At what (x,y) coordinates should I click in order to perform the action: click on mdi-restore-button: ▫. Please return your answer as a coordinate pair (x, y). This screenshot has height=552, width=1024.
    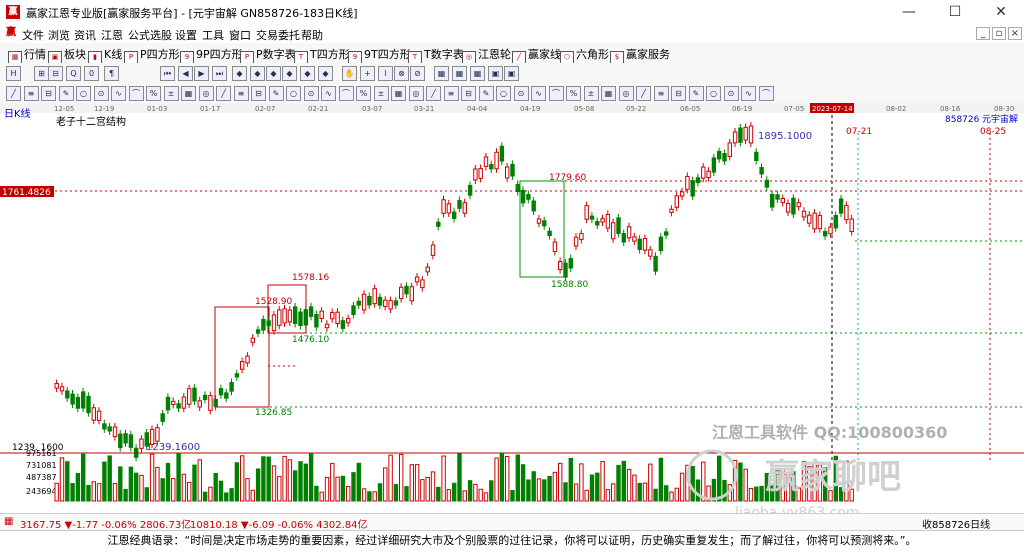
    Looking at the image, I should click on (999, 33).